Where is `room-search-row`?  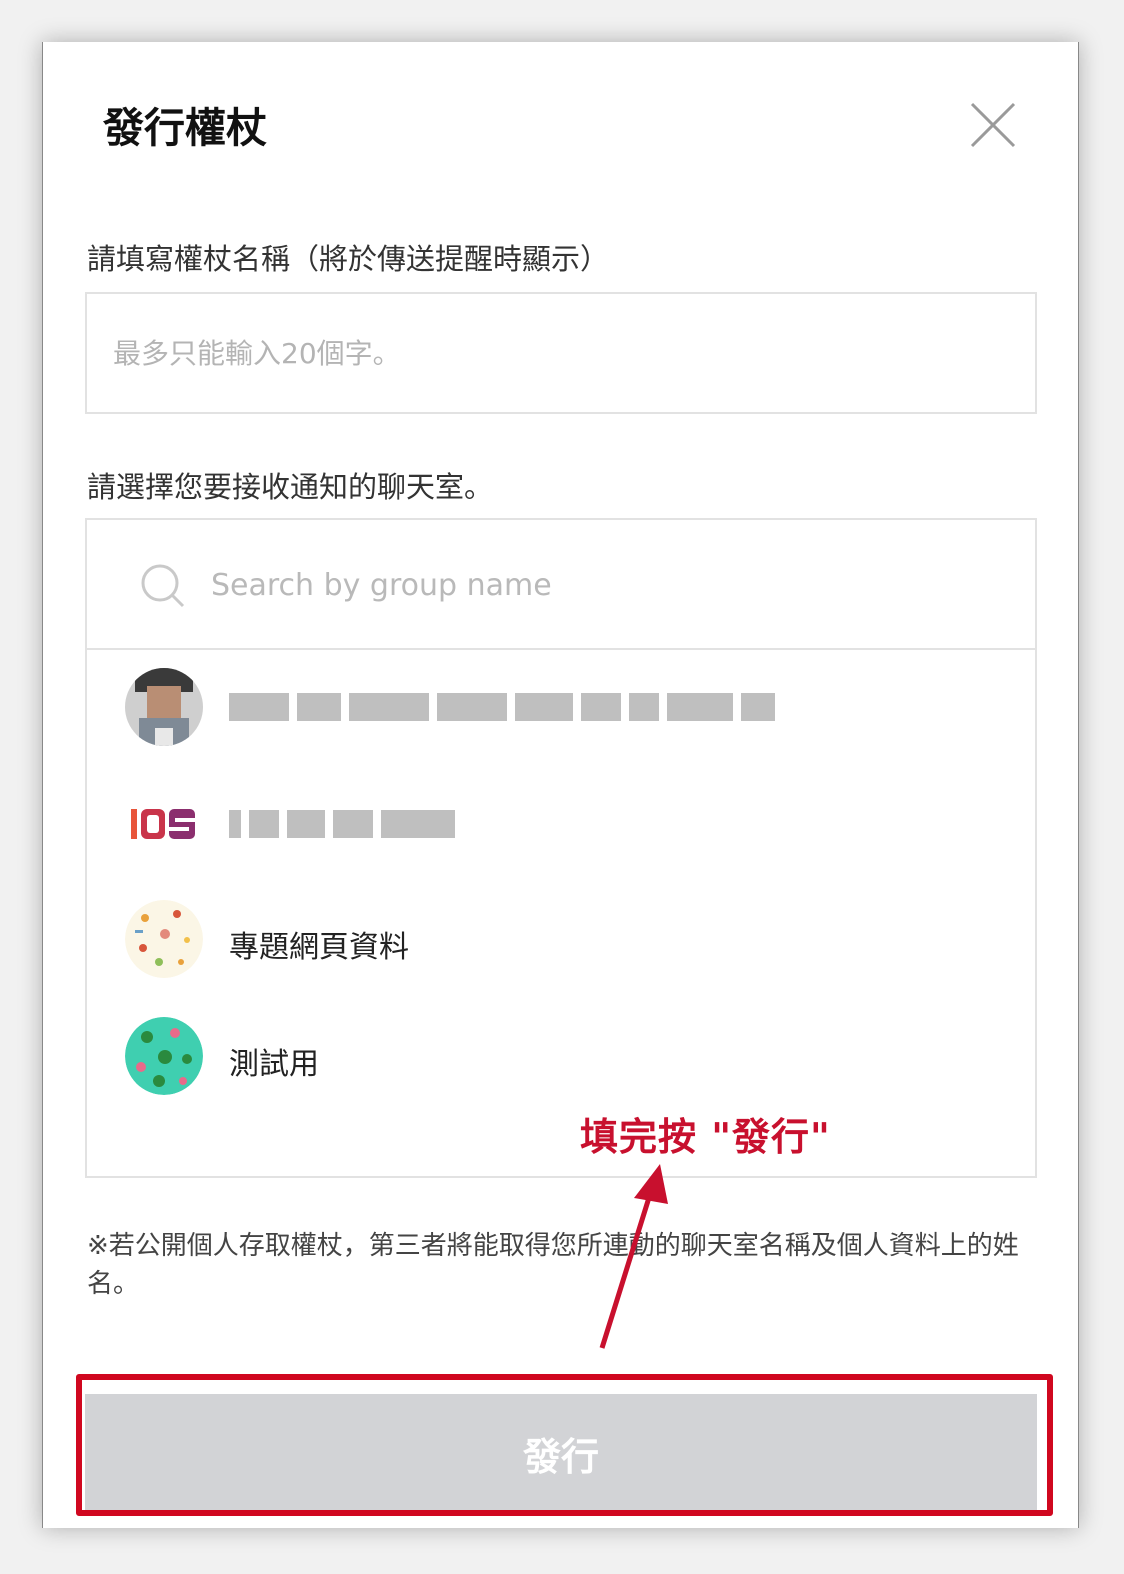
room-search-row is located at coordinates (561, 585).